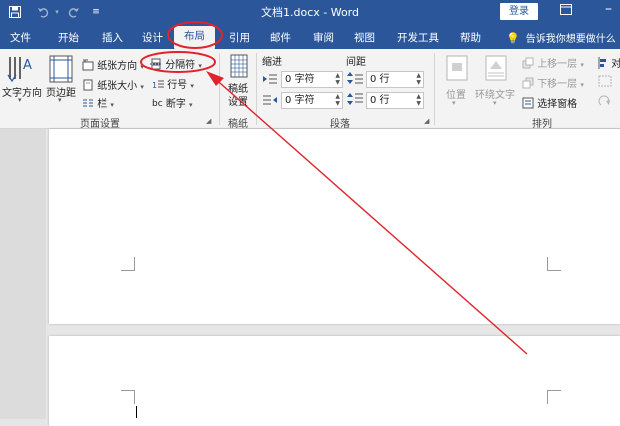 The width and height of the screenshot is (620, 426). What do you see at coordinates (136, 412) in the screenshot?
I see `text-cursor` at bounding box center [136, 412].